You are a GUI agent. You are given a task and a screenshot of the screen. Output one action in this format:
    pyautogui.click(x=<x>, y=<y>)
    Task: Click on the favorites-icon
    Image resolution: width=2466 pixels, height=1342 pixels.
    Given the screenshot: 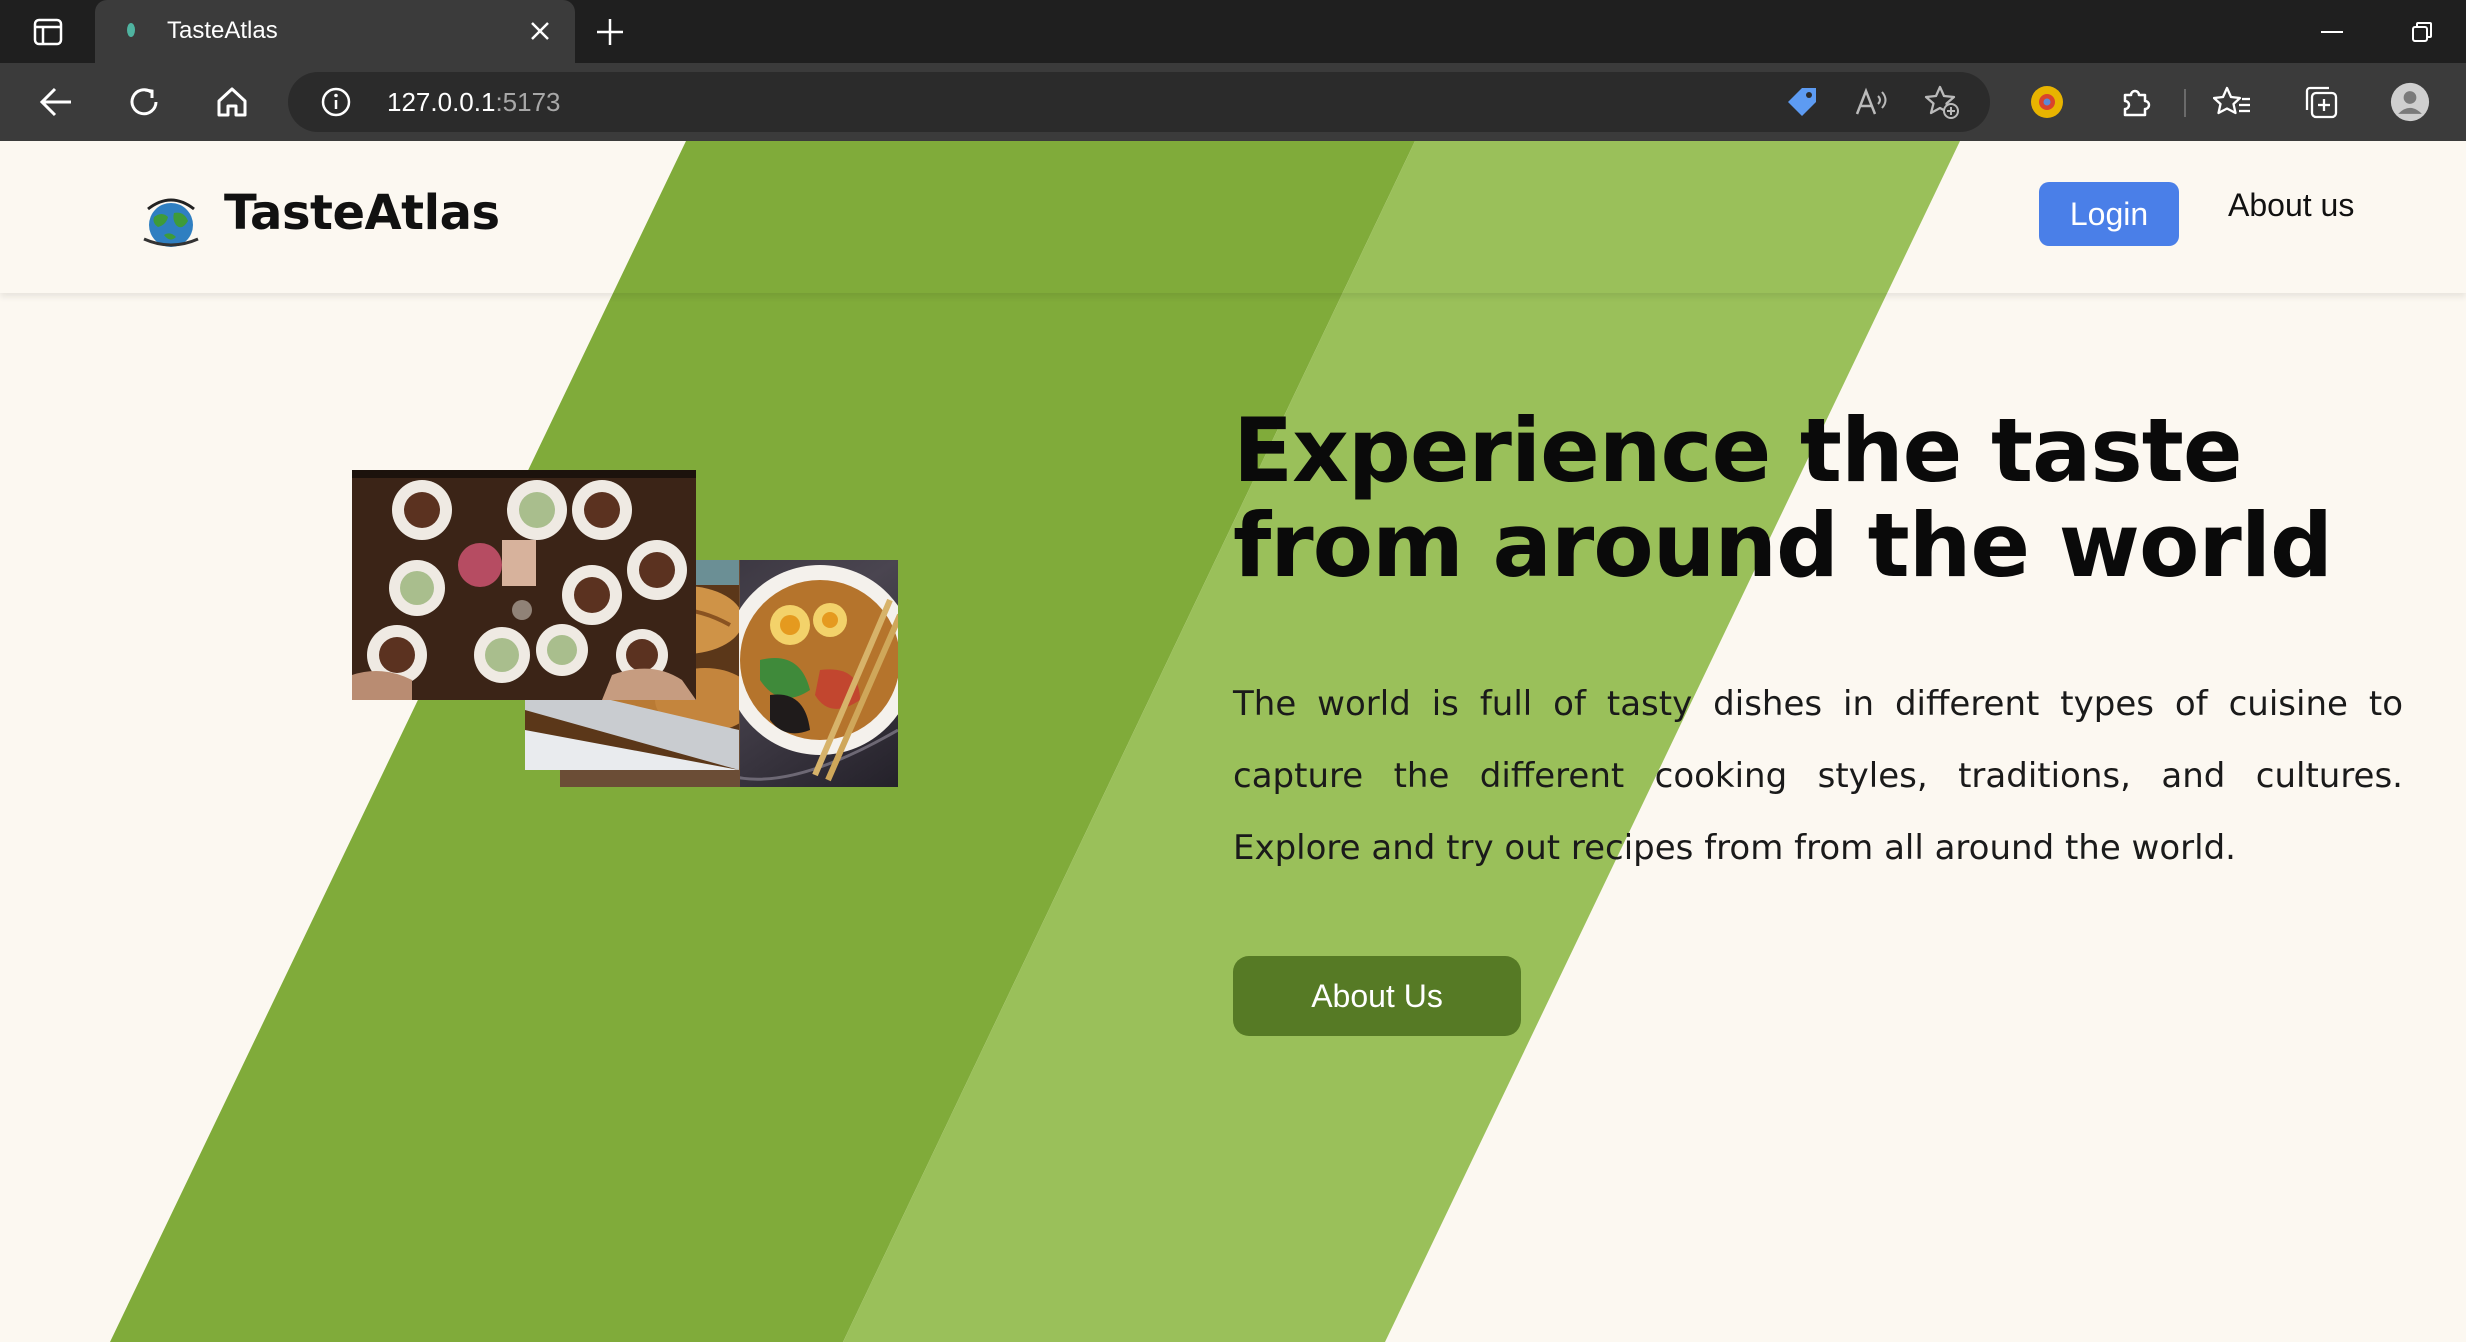 What is the action you would take?
    pyautogui.click(x=2232, y=102)
    